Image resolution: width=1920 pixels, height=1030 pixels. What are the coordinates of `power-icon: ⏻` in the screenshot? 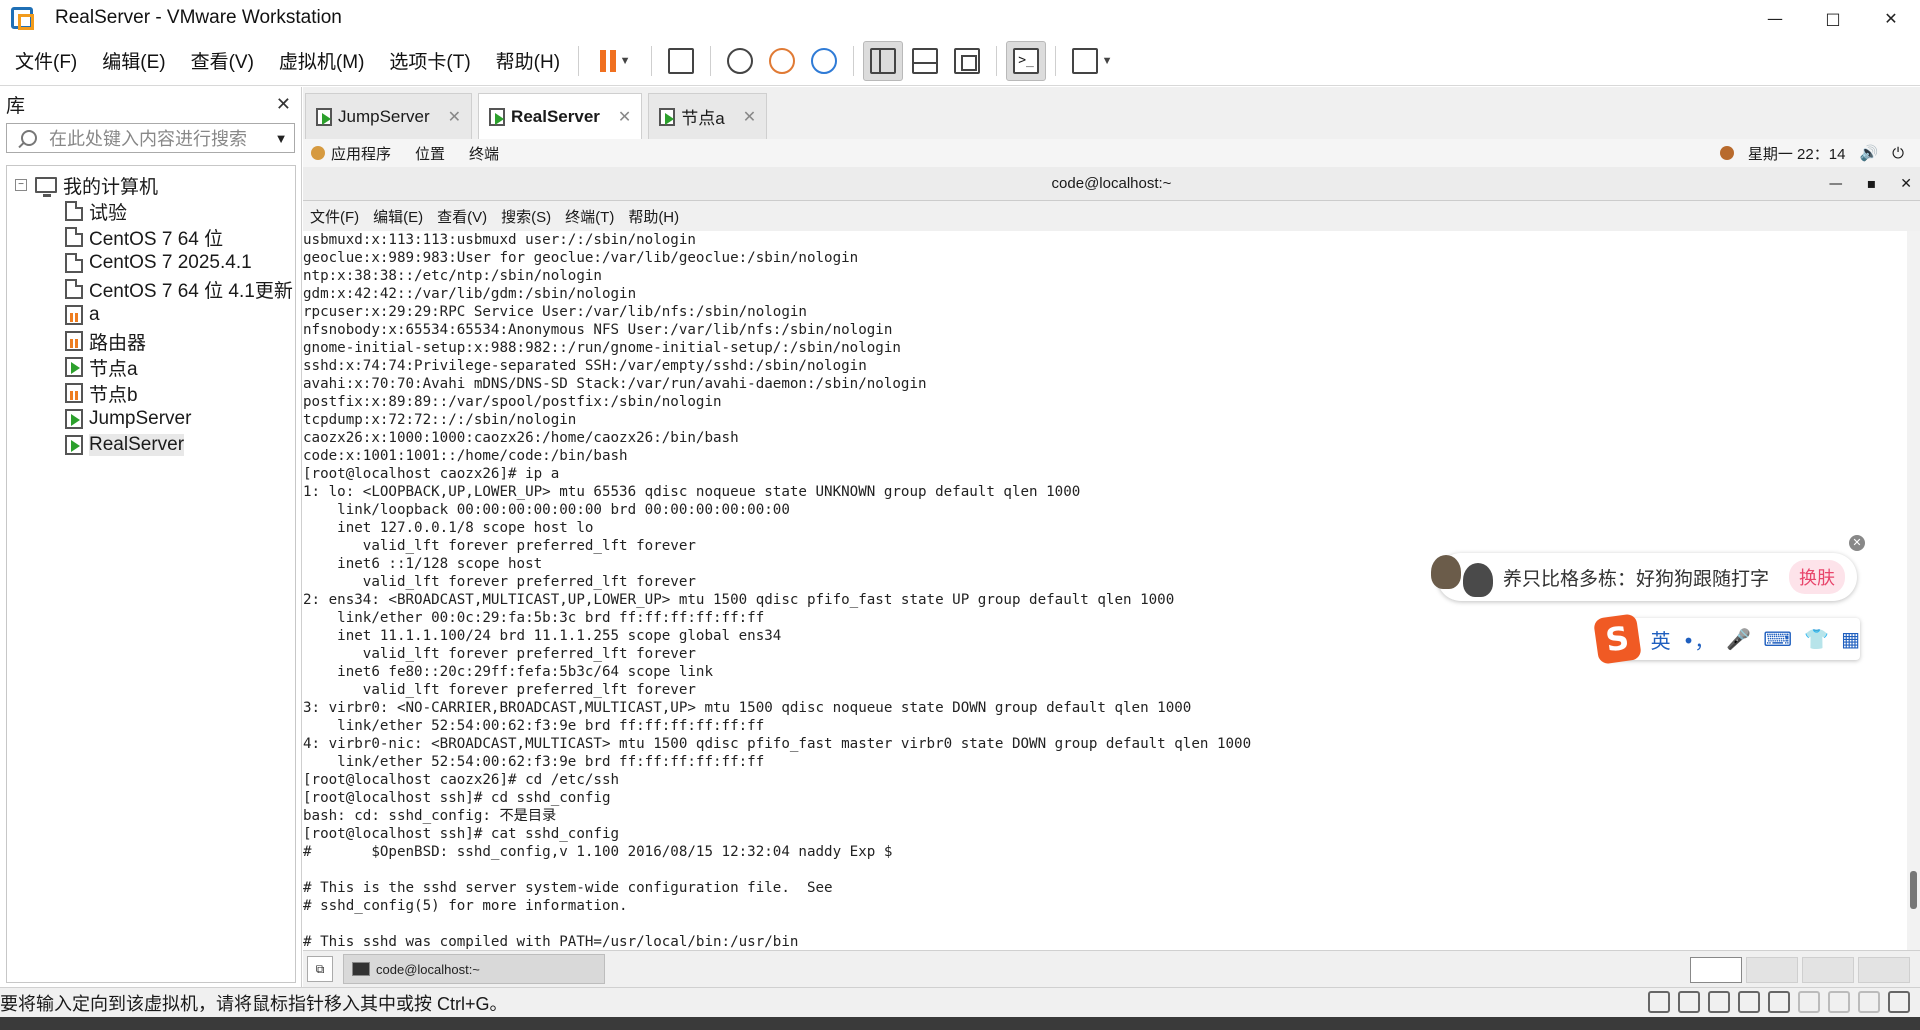 It's located at (1898, 153).